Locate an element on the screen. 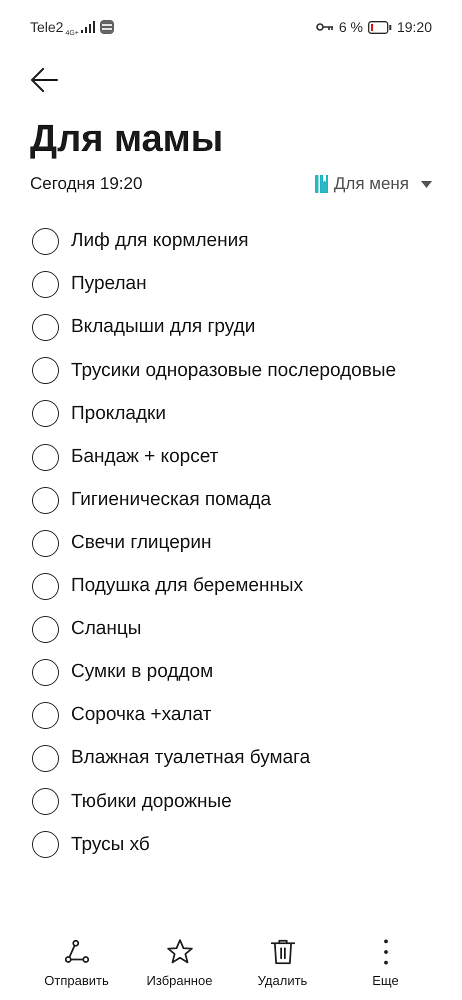 The image size is (462, 1000). list-item-text: Вкладыши для груди is located at coordinates (163, 327).